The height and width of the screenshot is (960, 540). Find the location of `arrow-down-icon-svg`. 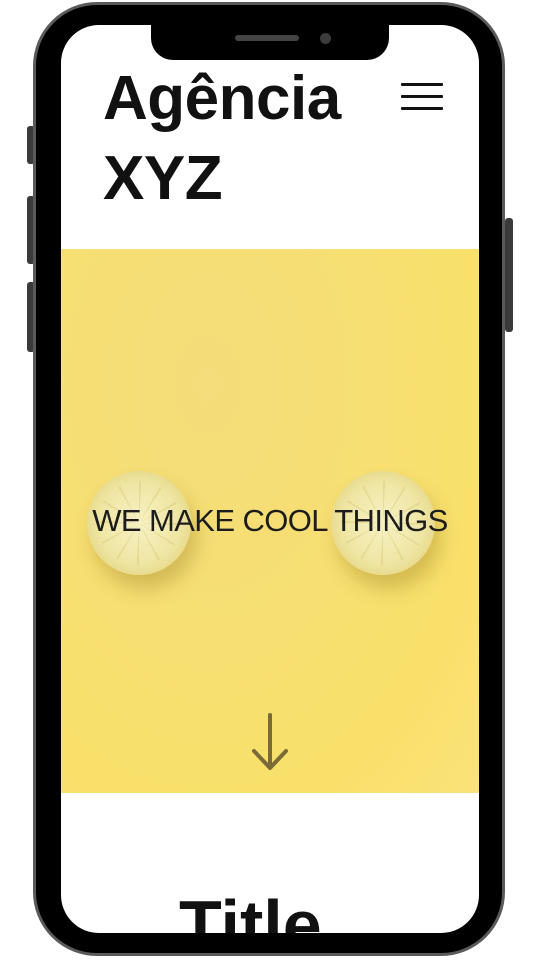

arrow-down-icon-svg is located at coordinates (270, 741).